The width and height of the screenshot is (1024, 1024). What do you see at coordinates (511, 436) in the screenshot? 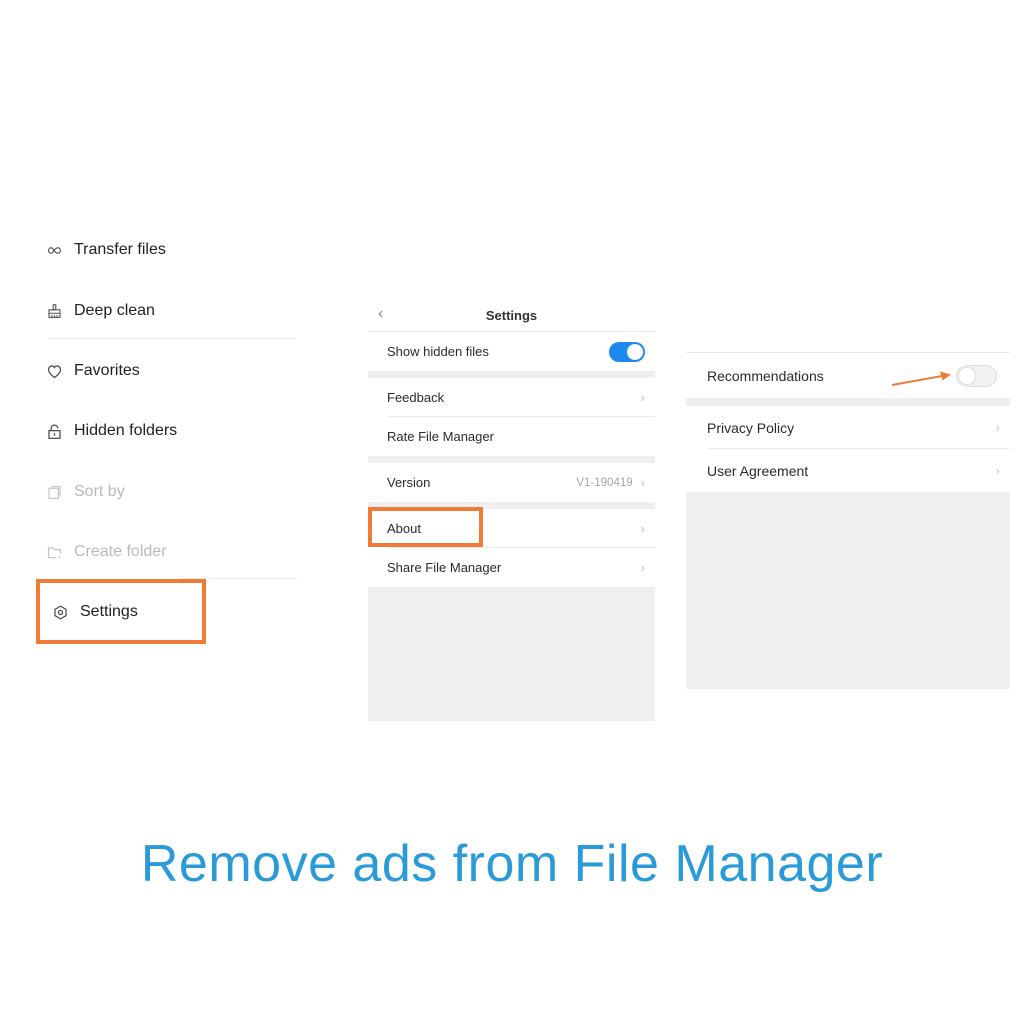
I see `rate-file-manager-row: Rate File Manager` at bounding box center [511, 436].